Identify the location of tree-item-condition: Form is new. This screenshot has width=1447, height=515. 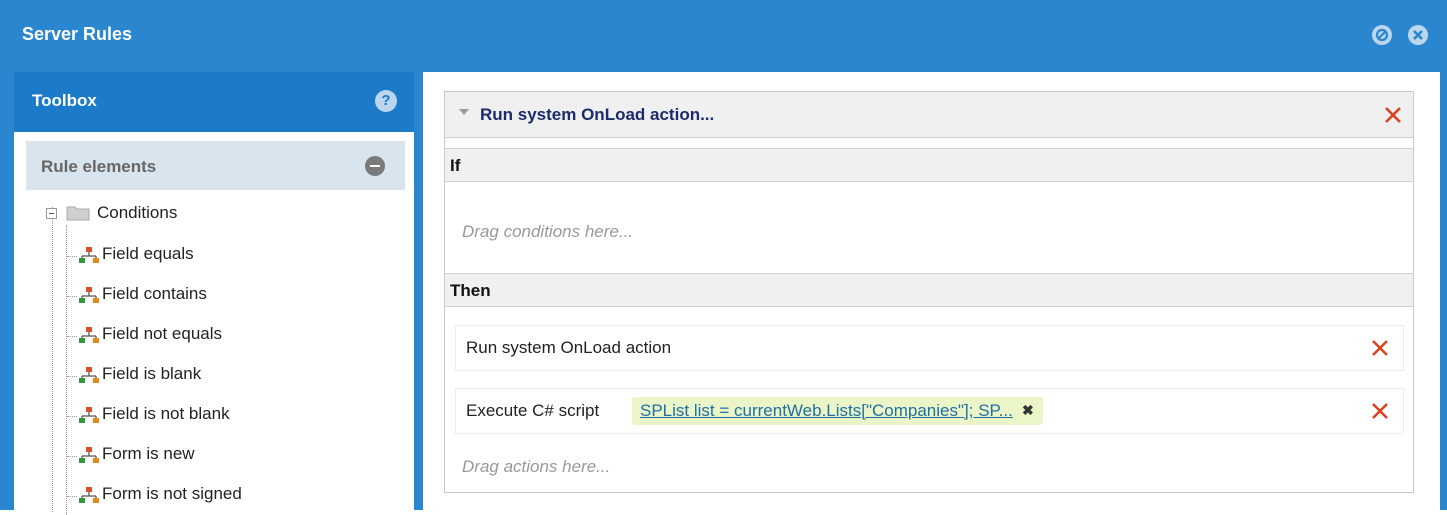
(148, 457).